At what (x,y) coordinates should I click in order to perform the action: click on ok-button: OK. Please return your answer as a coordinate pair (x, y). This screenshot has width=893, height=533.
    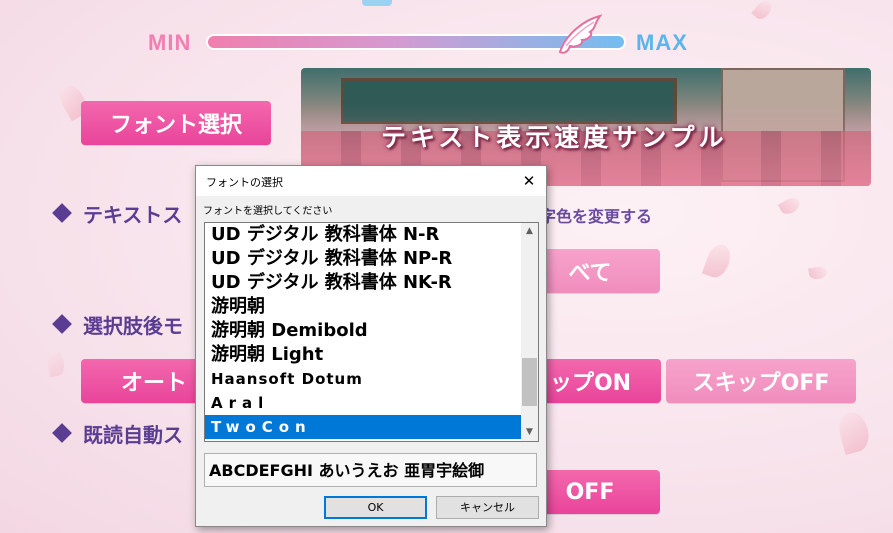
    Looking at the image, I should click on (375, 507).